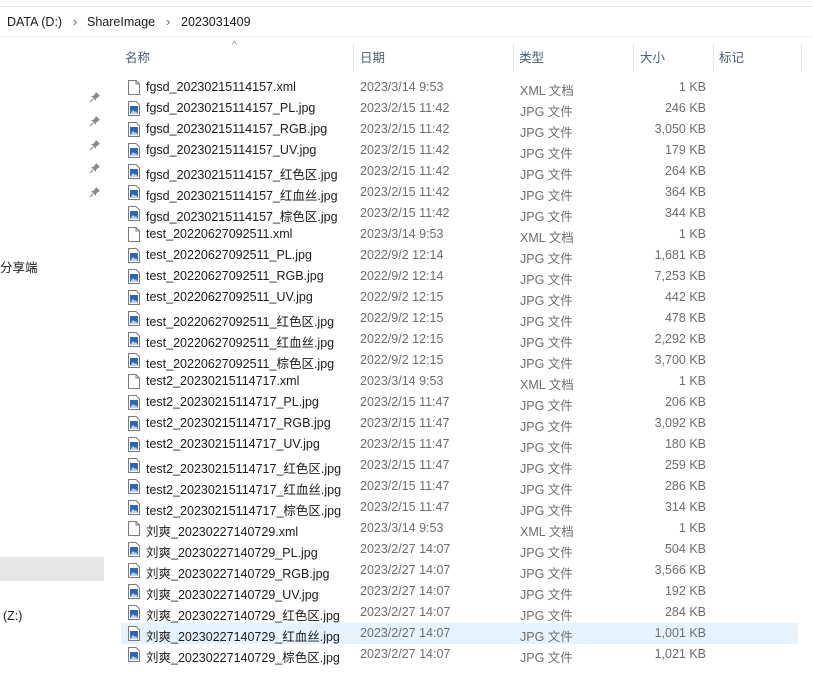 This screenshot has height=694, width=813. Describe the element at coordinates (685, 549) in the screenshot. I see `file-size: 504 KB` at that location.